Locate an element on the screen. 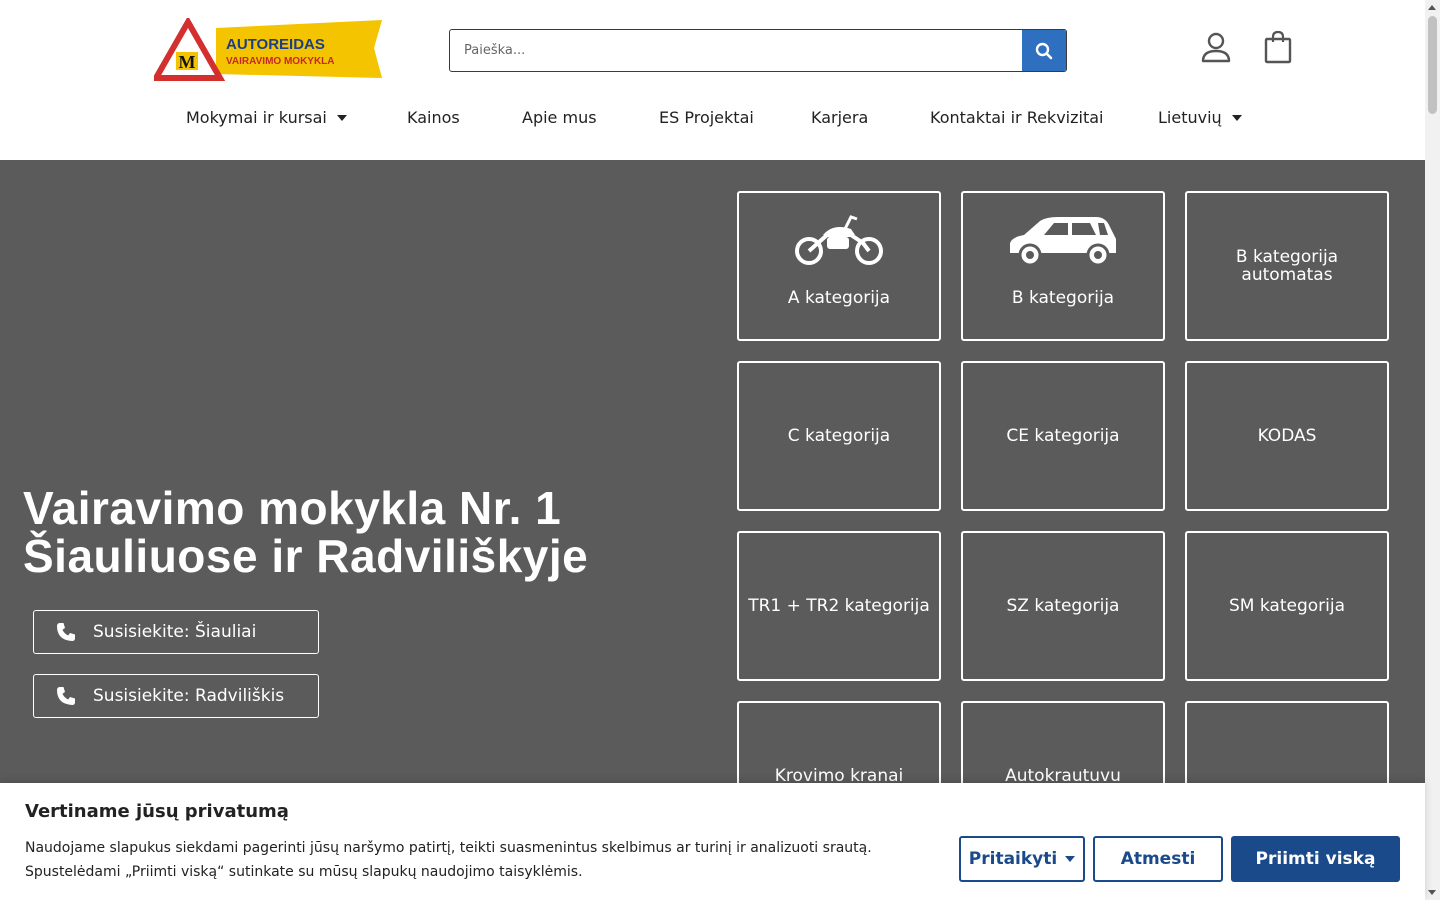 The width and height of the screenshot is (1440, 900). tile-label: A kategorija is located at coordinates (839, 298).